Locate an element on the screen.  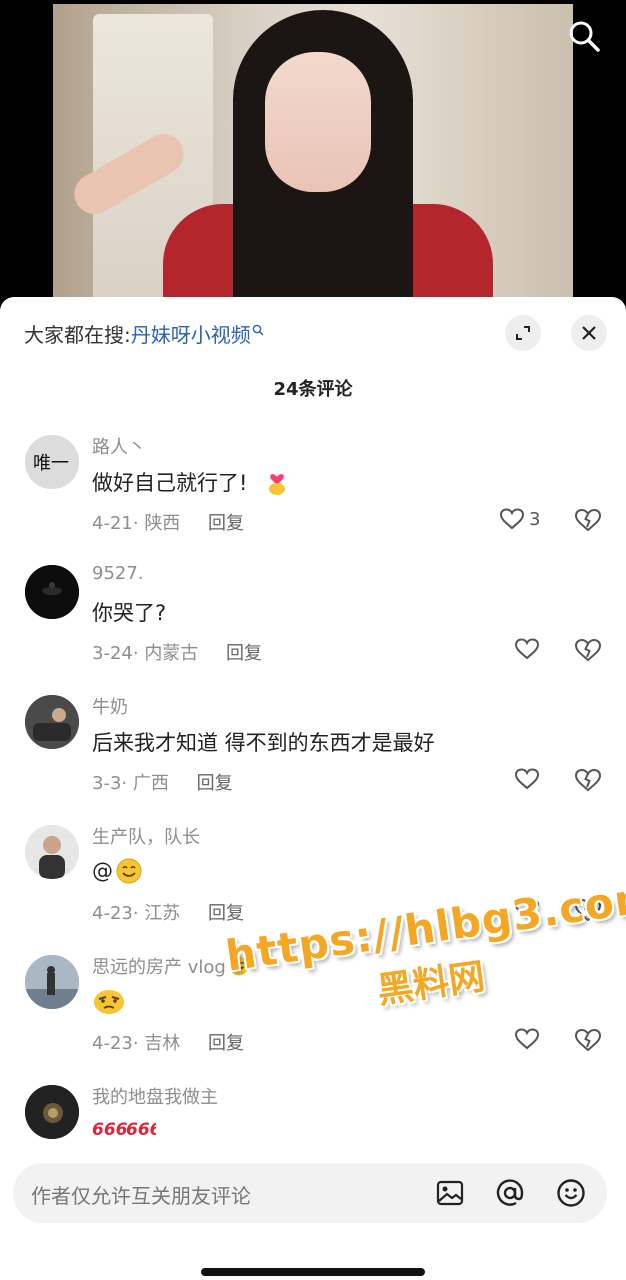
mention-button is located at coordinates (510, 1193).